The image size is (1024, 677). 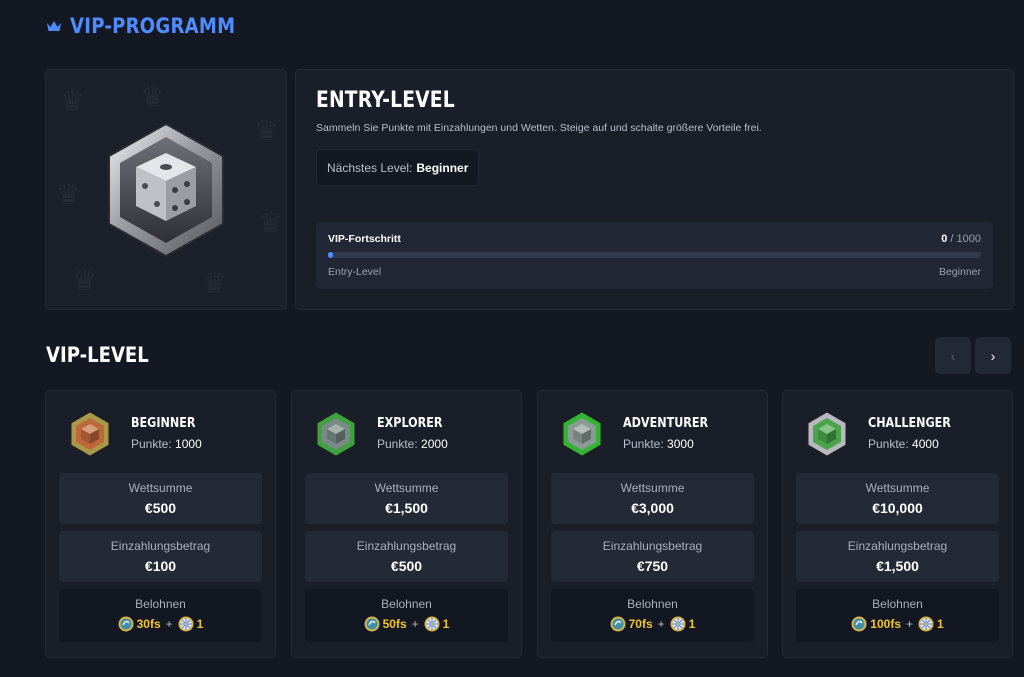 I want to click on next-level-box: Nächstes Level: Beginner, so click(x=398, y=167).